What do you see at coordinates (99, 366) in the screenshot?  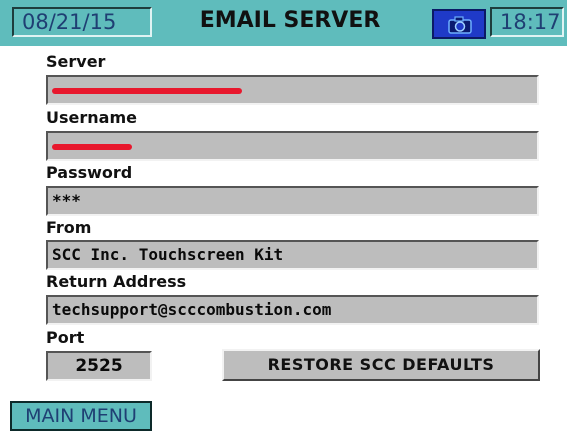 I see `port-field: 2525` at bounding box center [99, 366].